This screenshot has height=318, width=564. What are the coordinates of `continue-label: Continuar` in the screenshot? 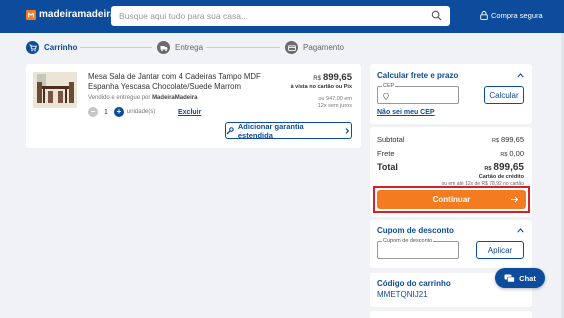 It's located at (451, 199).